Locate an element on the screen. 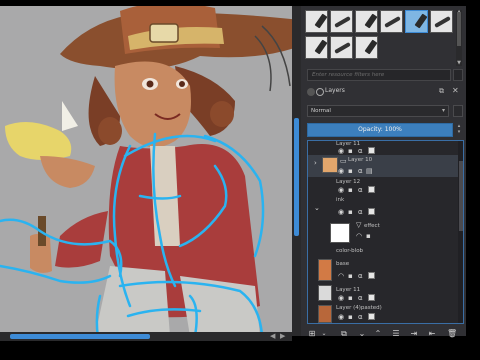 The image size is (480, 360). canvas-horizontal-scroll-thumb is located at coordinates (80, 336).